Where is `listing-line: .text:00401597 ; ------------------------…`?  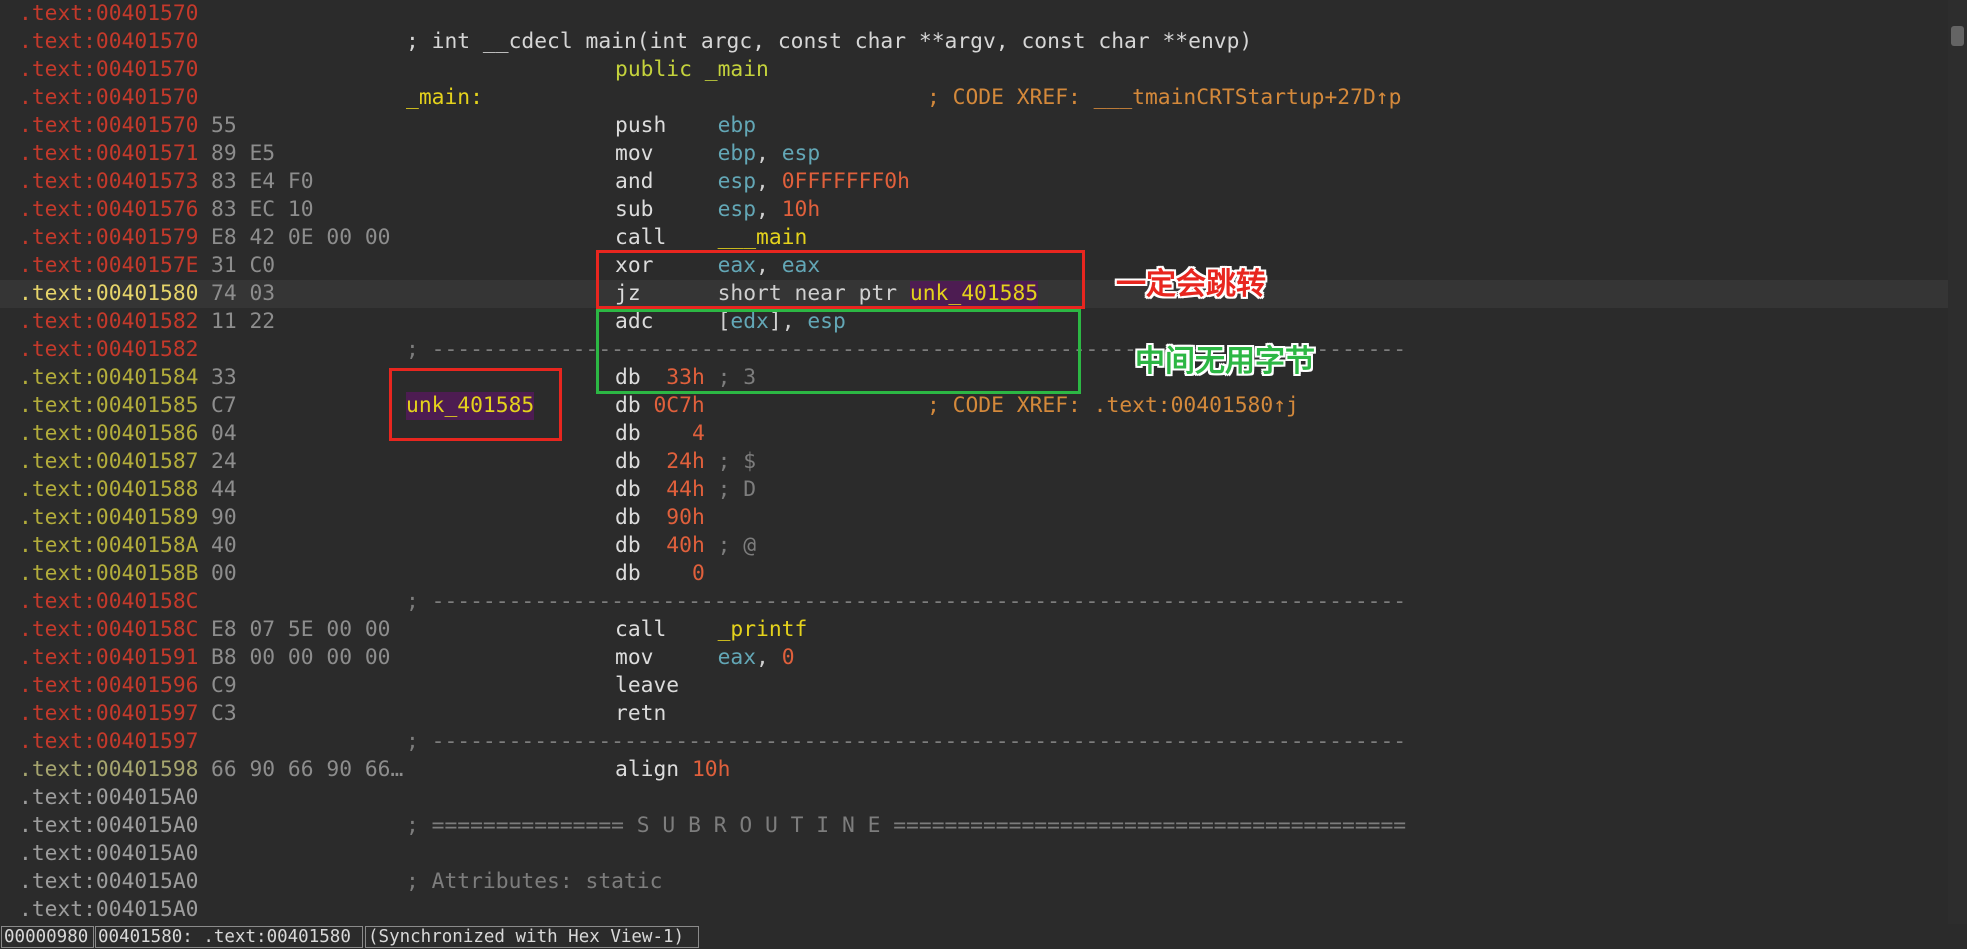 listing-line: .text:00401597 ; ------------------------… is located at coordinates (974, 742).